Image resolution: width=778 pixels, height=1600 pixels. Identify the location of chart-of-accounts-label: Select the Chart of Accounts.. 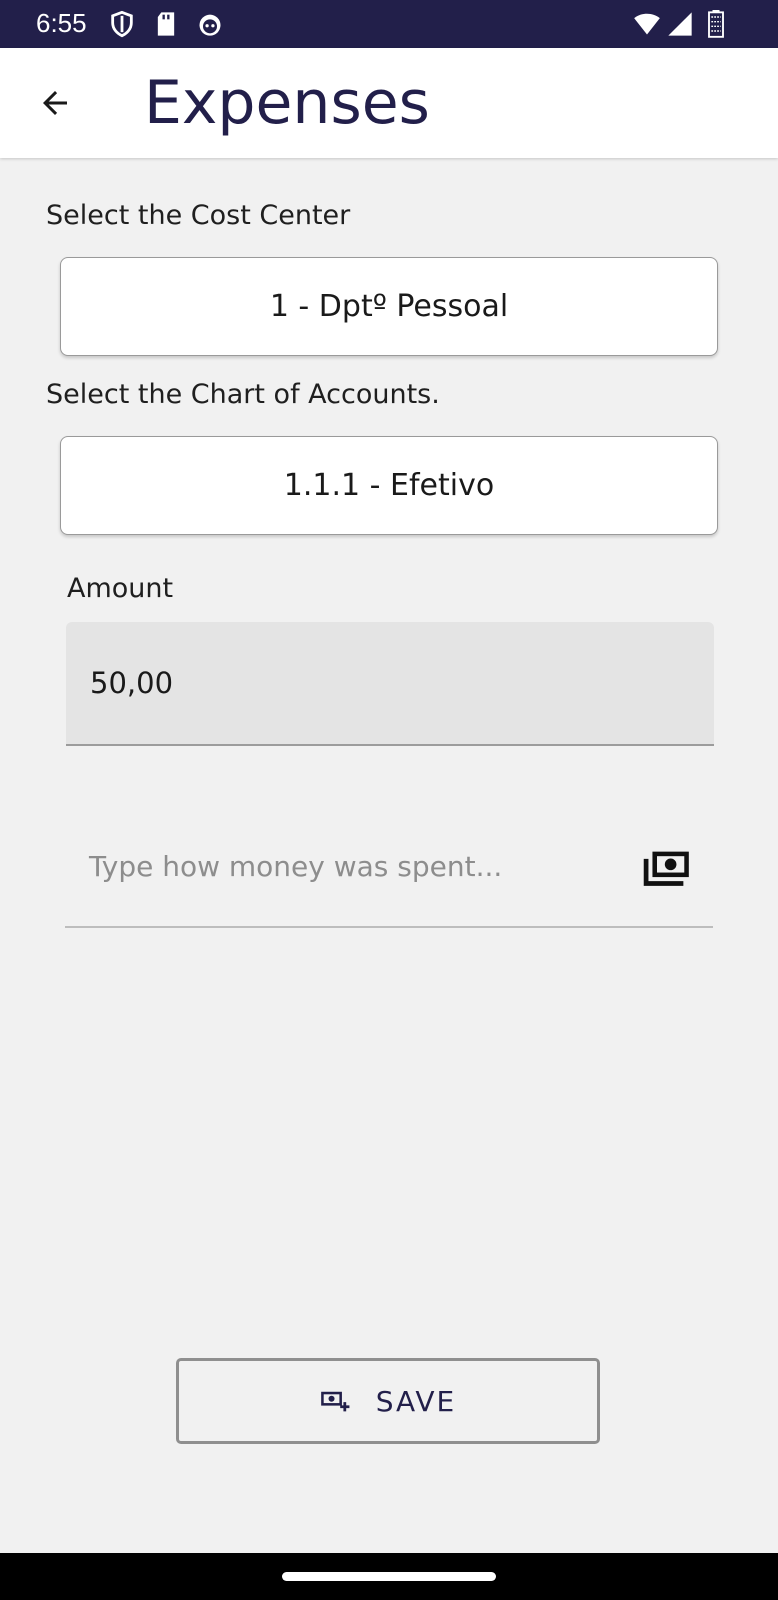
(243, 394).